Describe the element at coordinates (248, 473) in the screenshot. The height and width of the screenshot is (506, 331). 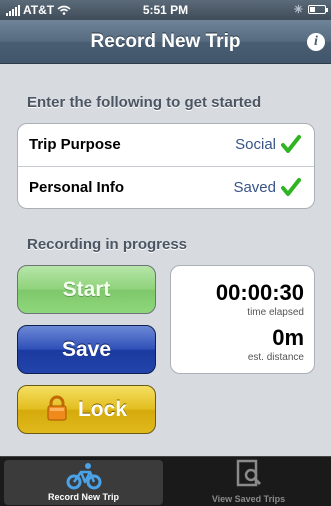
I see `magnifier-document-icon` at that location.